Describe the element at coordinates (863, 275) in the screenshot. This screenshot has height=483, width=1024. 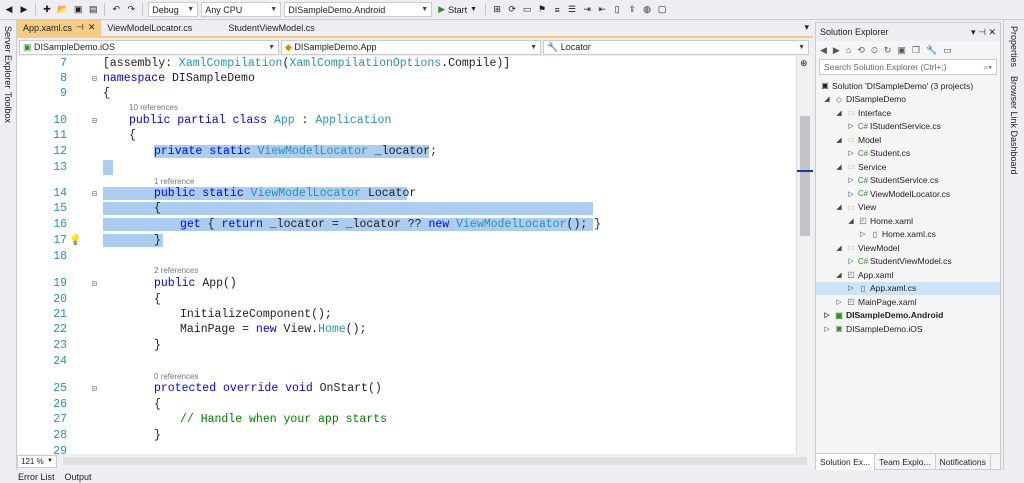
I see `tree-item-file: ◢ ◰ App.xaml` at that location.